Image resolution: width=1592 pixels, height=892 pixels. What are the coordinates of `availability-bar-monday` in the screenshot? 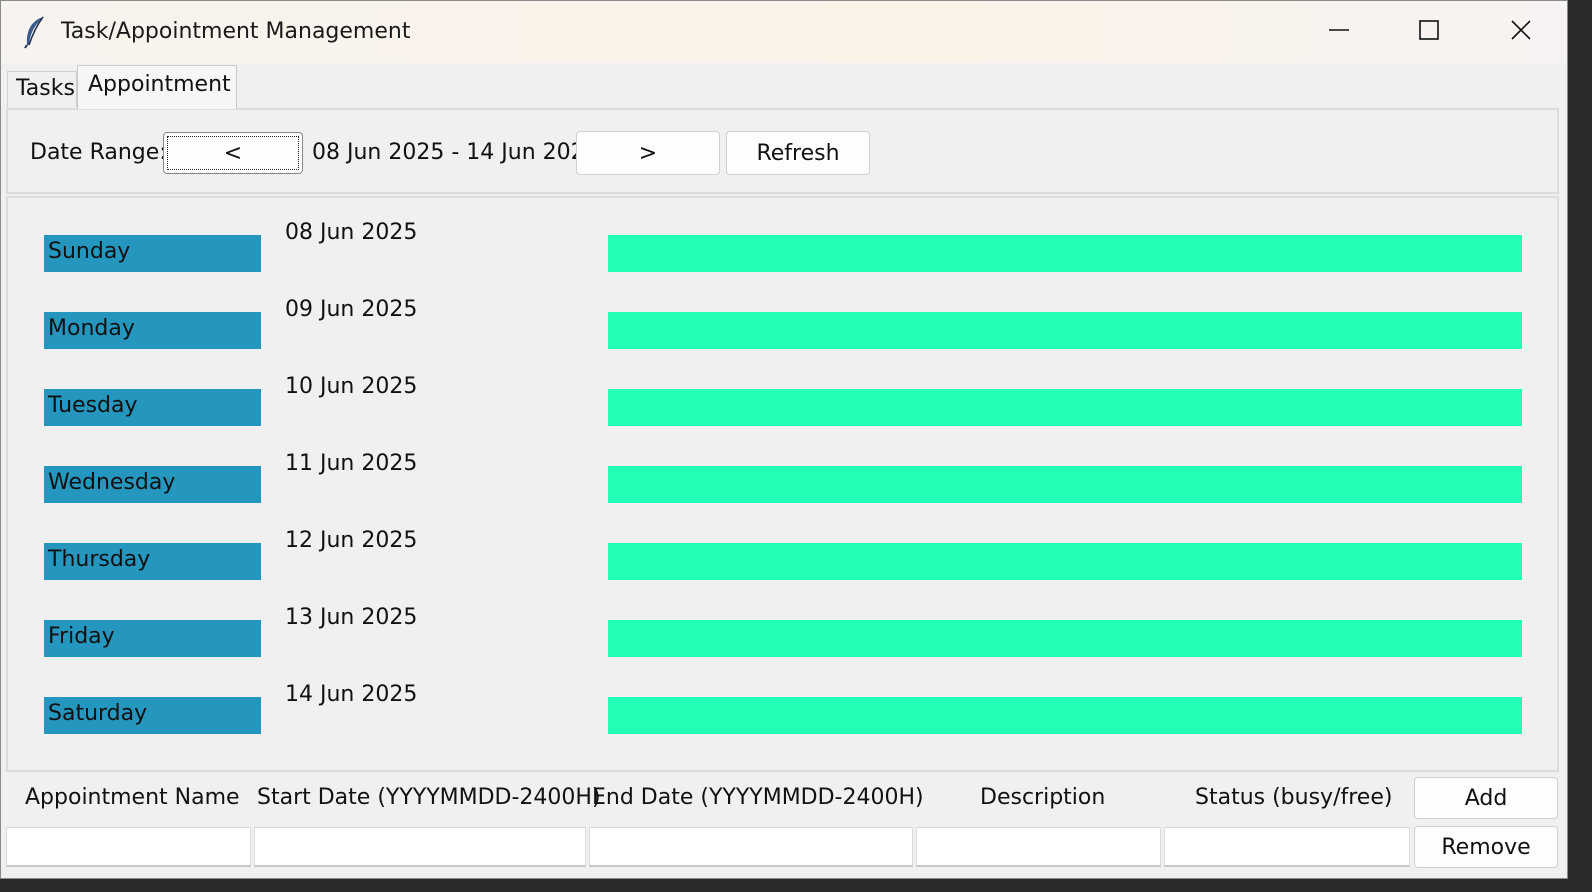 It's located at (1065, 330).